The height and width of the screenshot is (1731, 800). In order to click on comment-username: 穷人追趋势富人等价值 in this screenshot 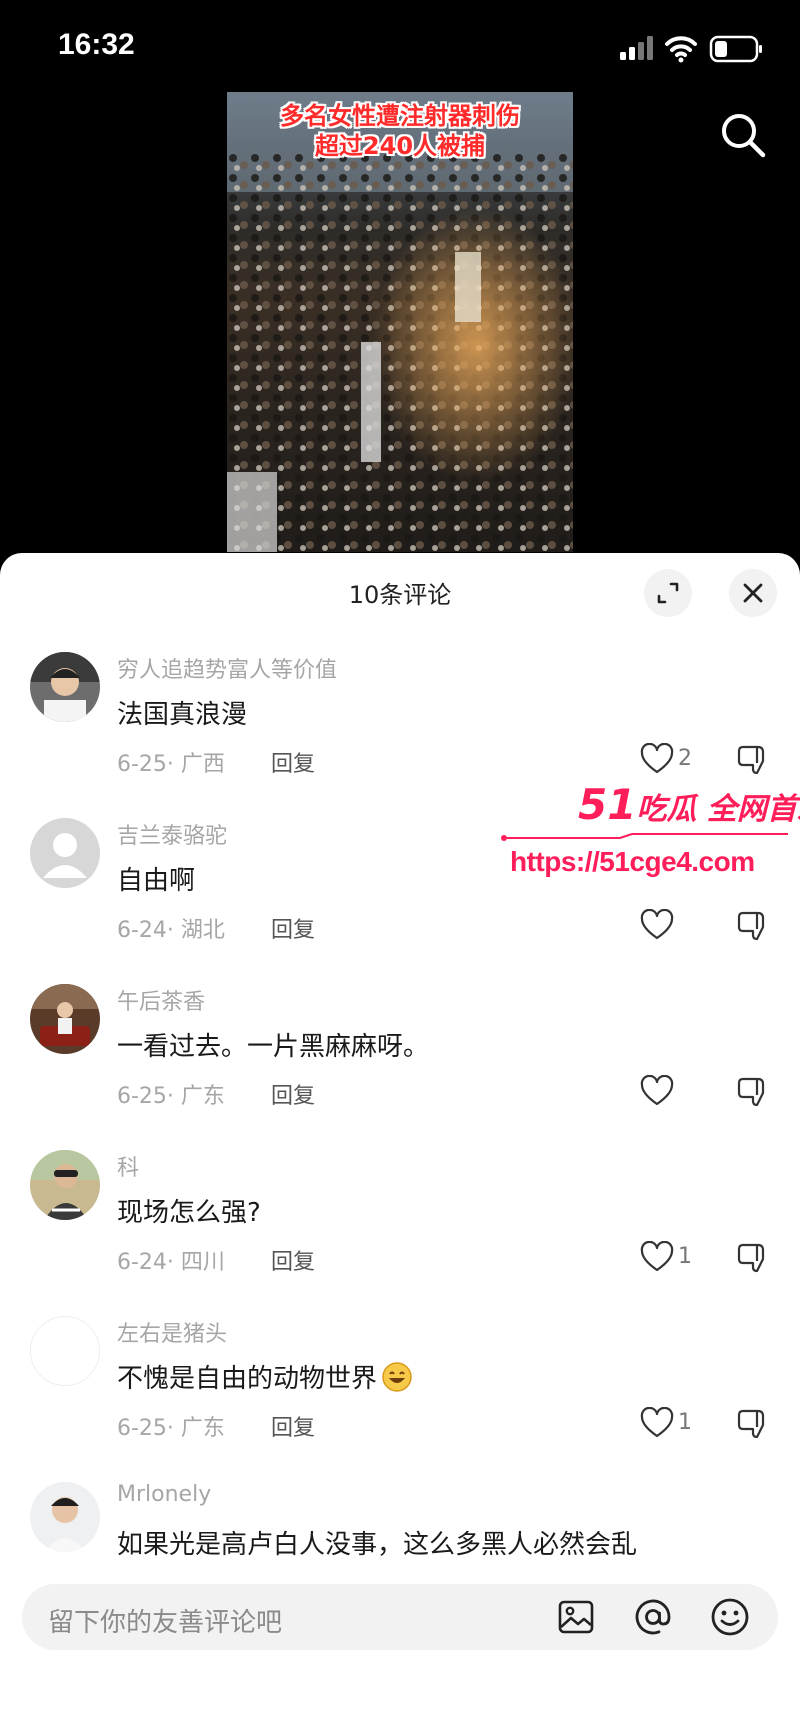, I will do `click(227, 668)`.